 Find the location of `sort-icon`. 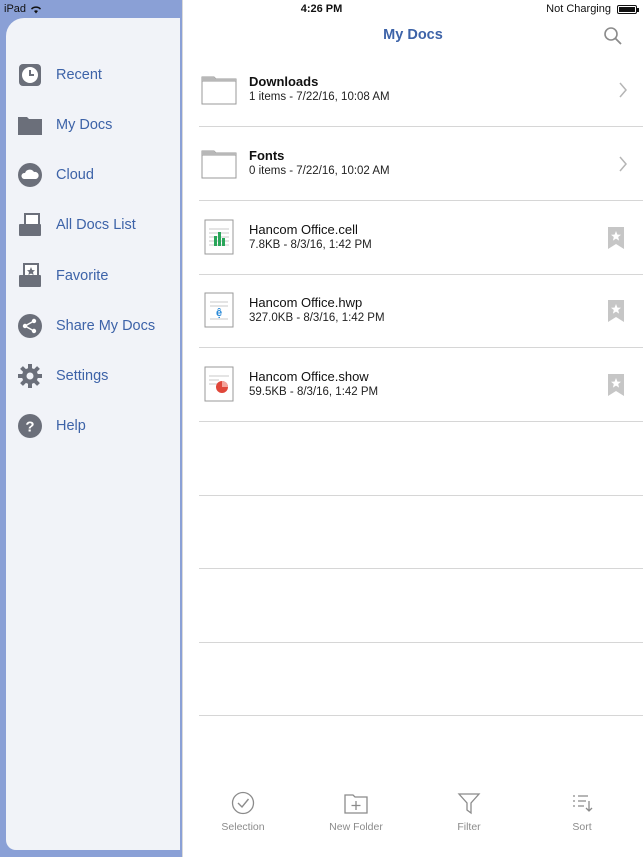

sort-icon is located at coordinates (583, 803).